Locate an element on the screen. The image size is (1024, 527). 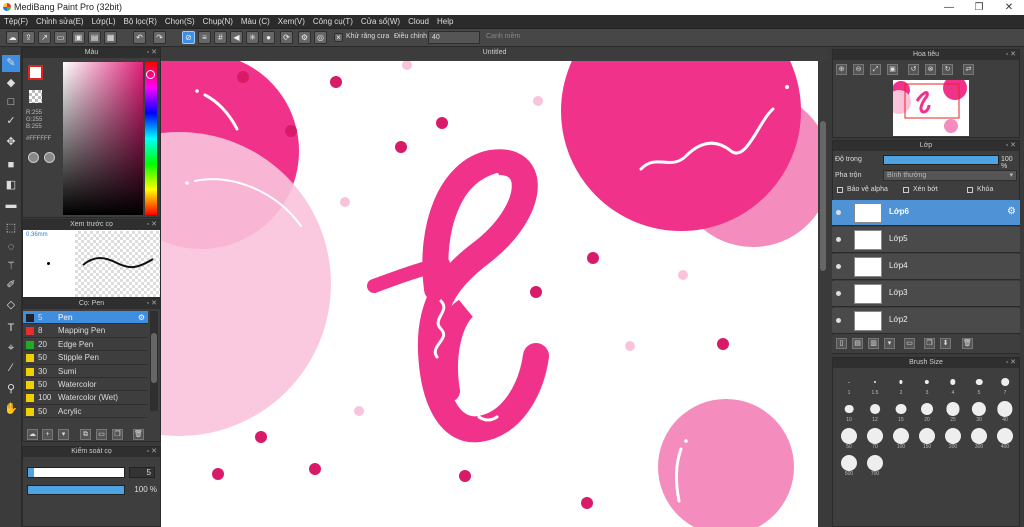
saturation-value-picker is located at coordinates (103, 138).